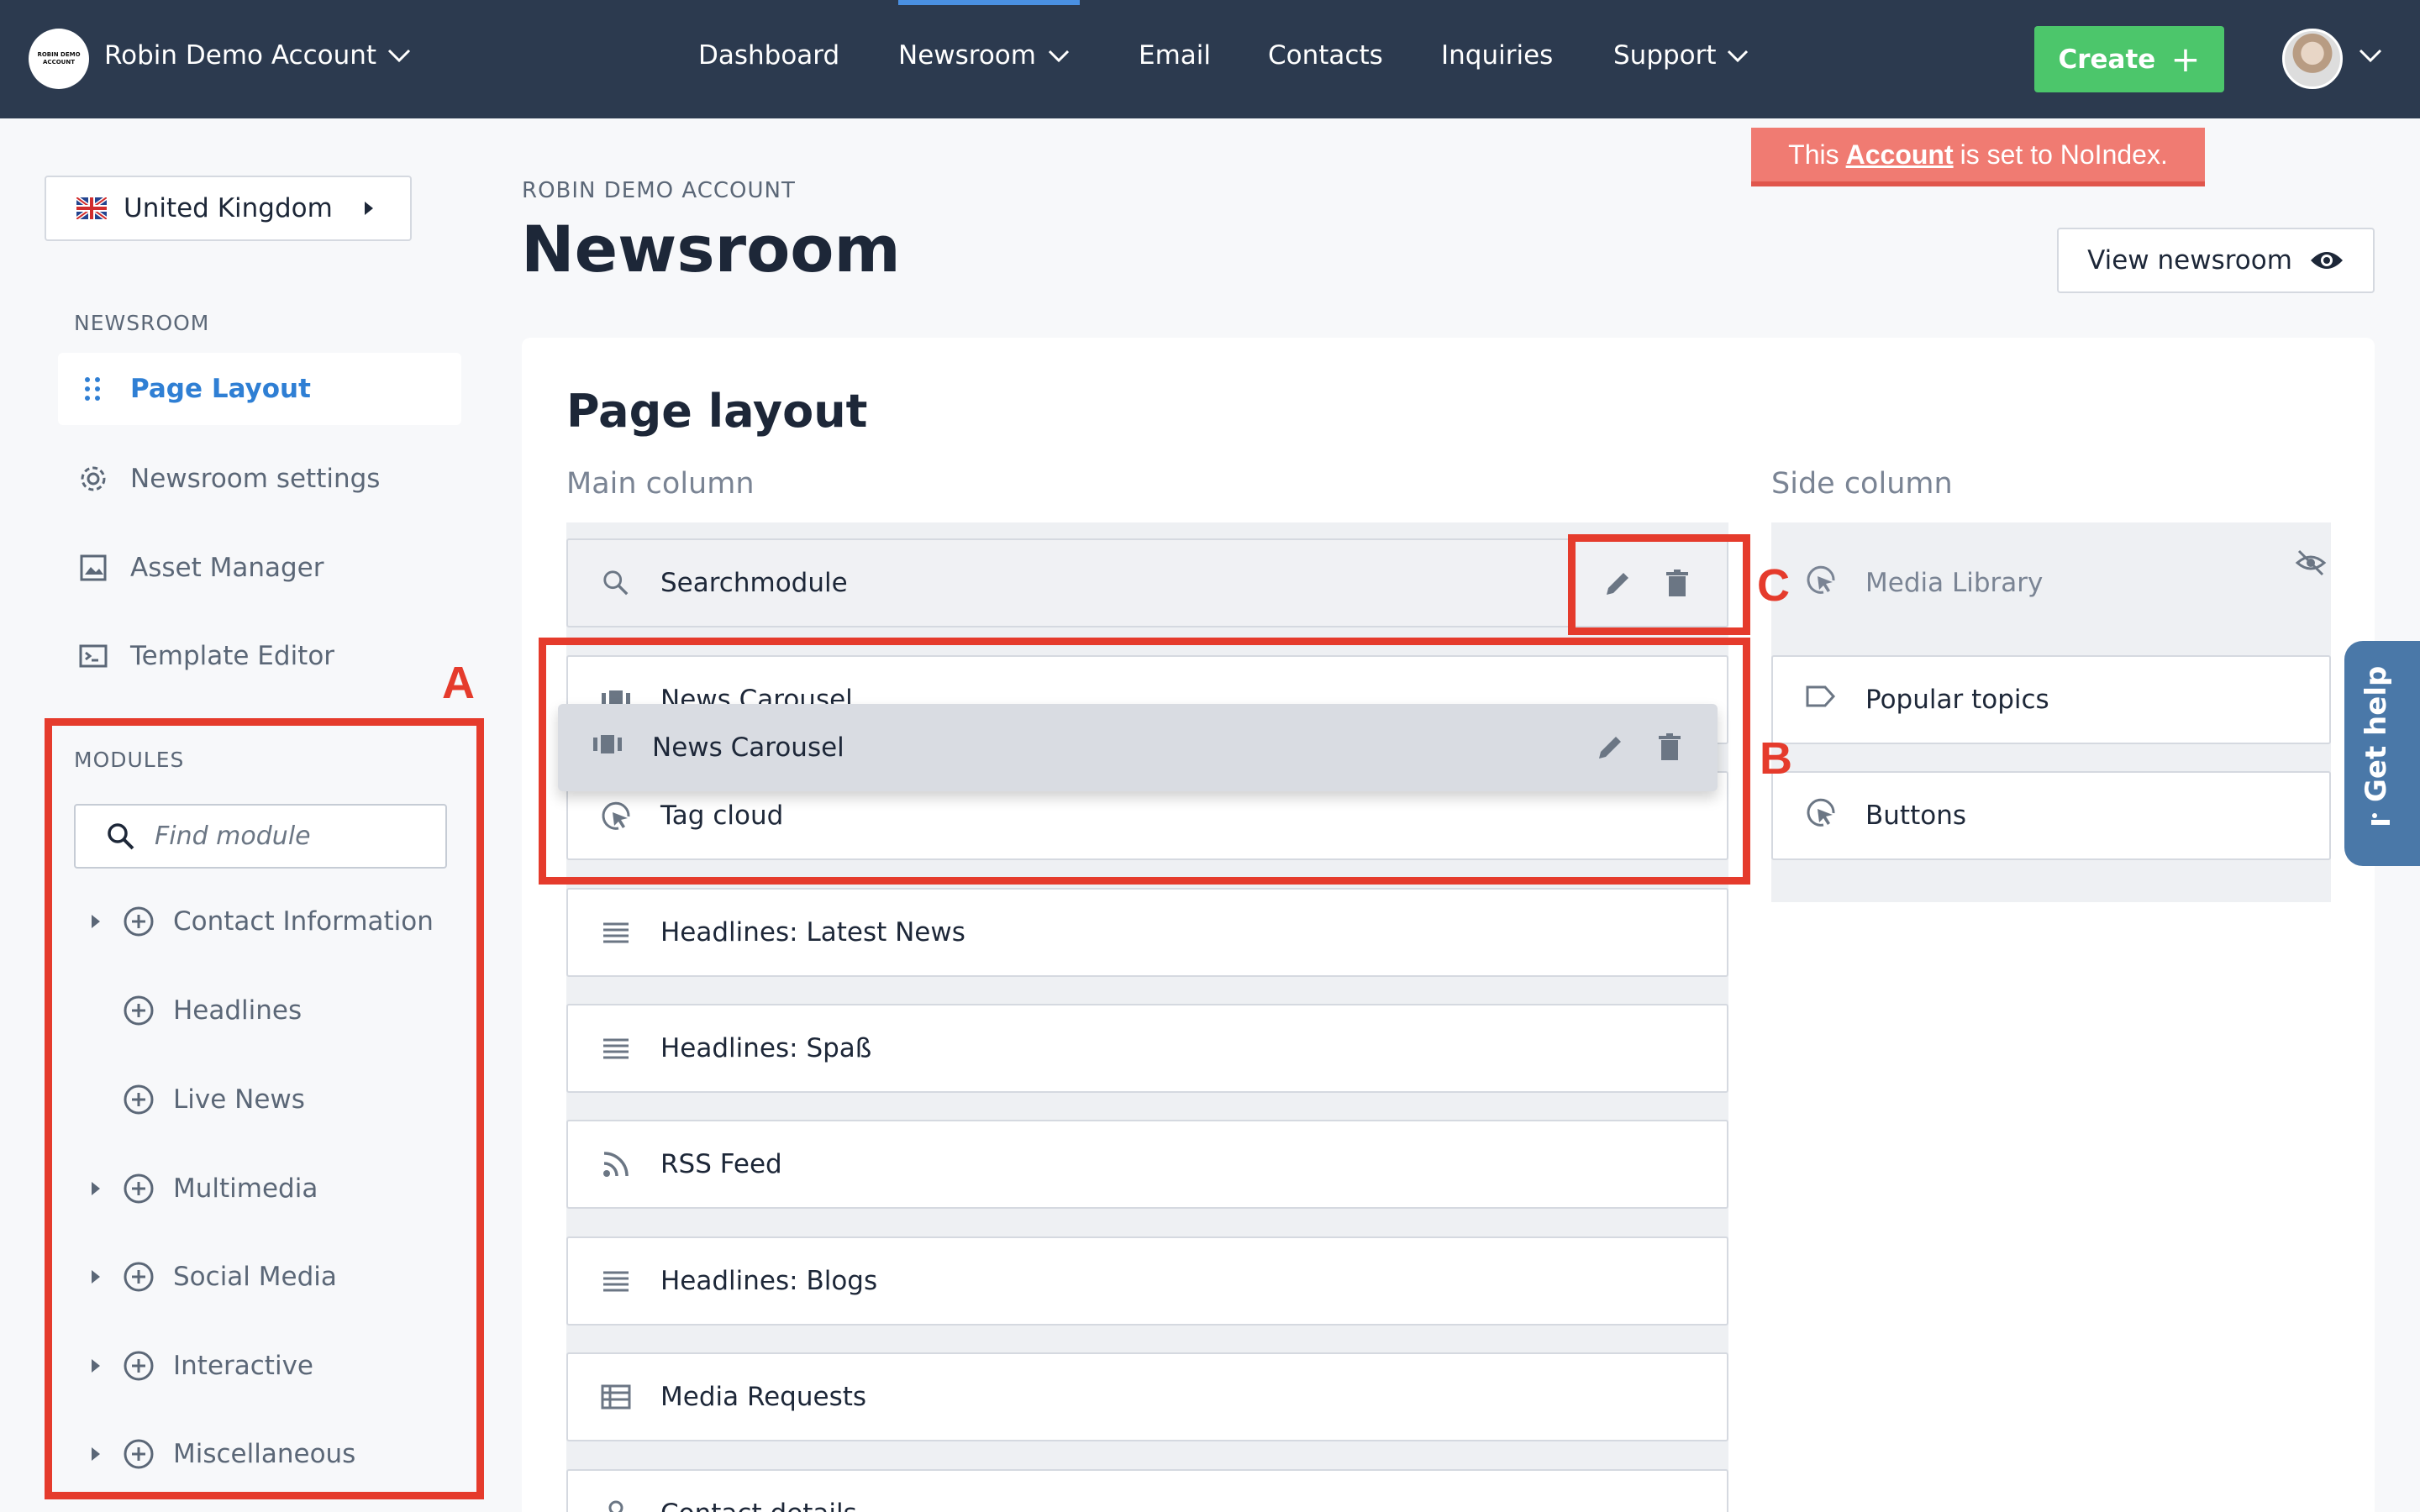  What do you see at coordinates (239, 1099) in the screenshot?
I see `module-label: Live News` at bounding box center [239, 1099].